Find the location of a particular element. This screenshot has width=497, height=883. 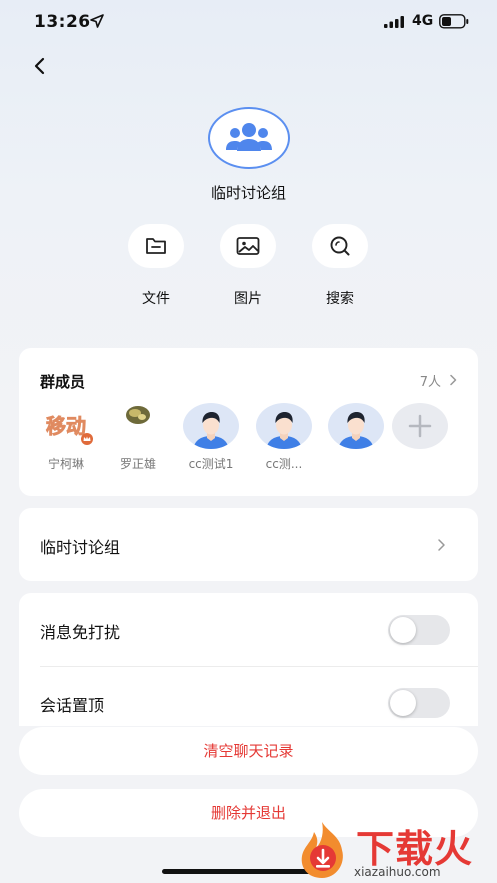

battery-icon is located at coordinates (454, 21).